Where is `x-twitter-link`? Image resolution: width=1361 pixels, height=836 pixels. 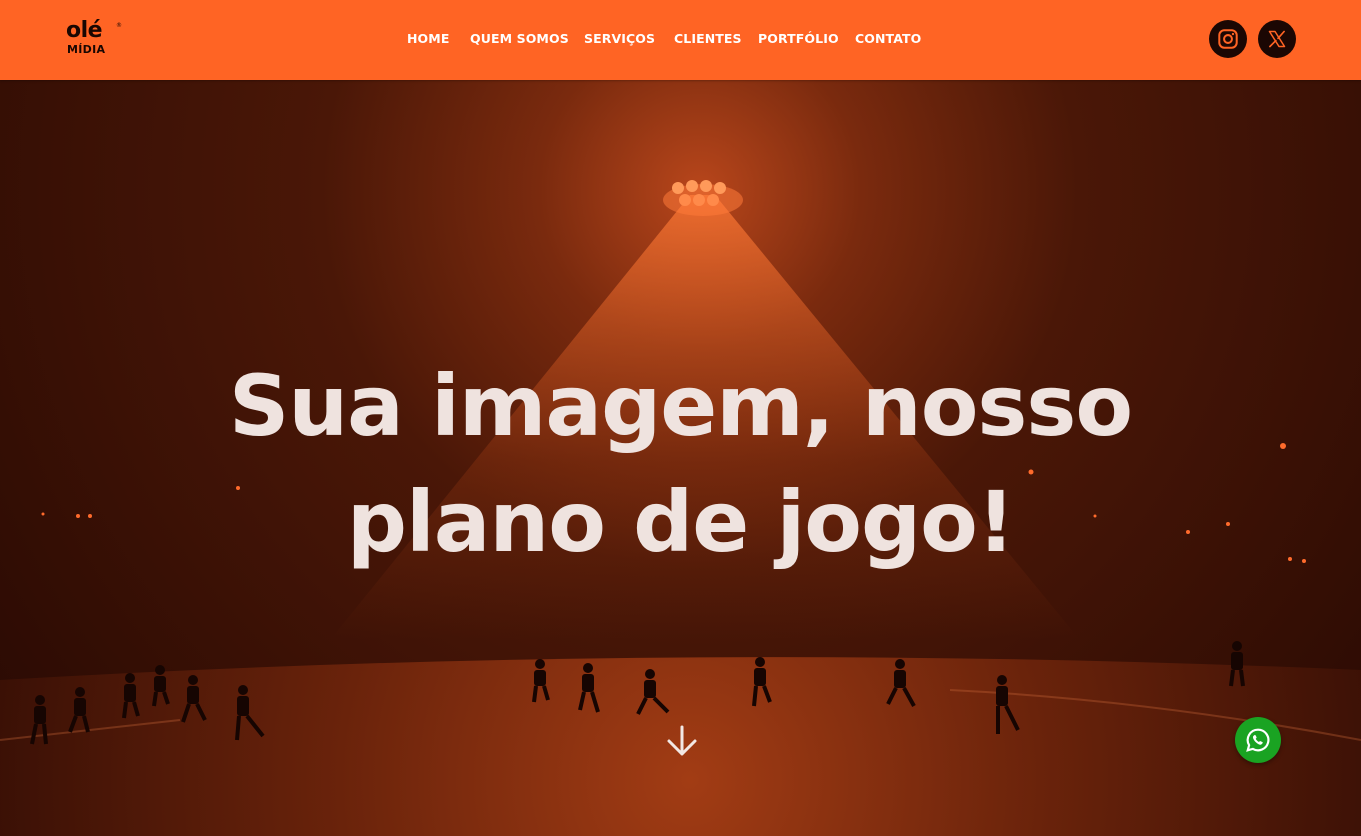
x-twitter-link is located at coordinates (1277, 39).